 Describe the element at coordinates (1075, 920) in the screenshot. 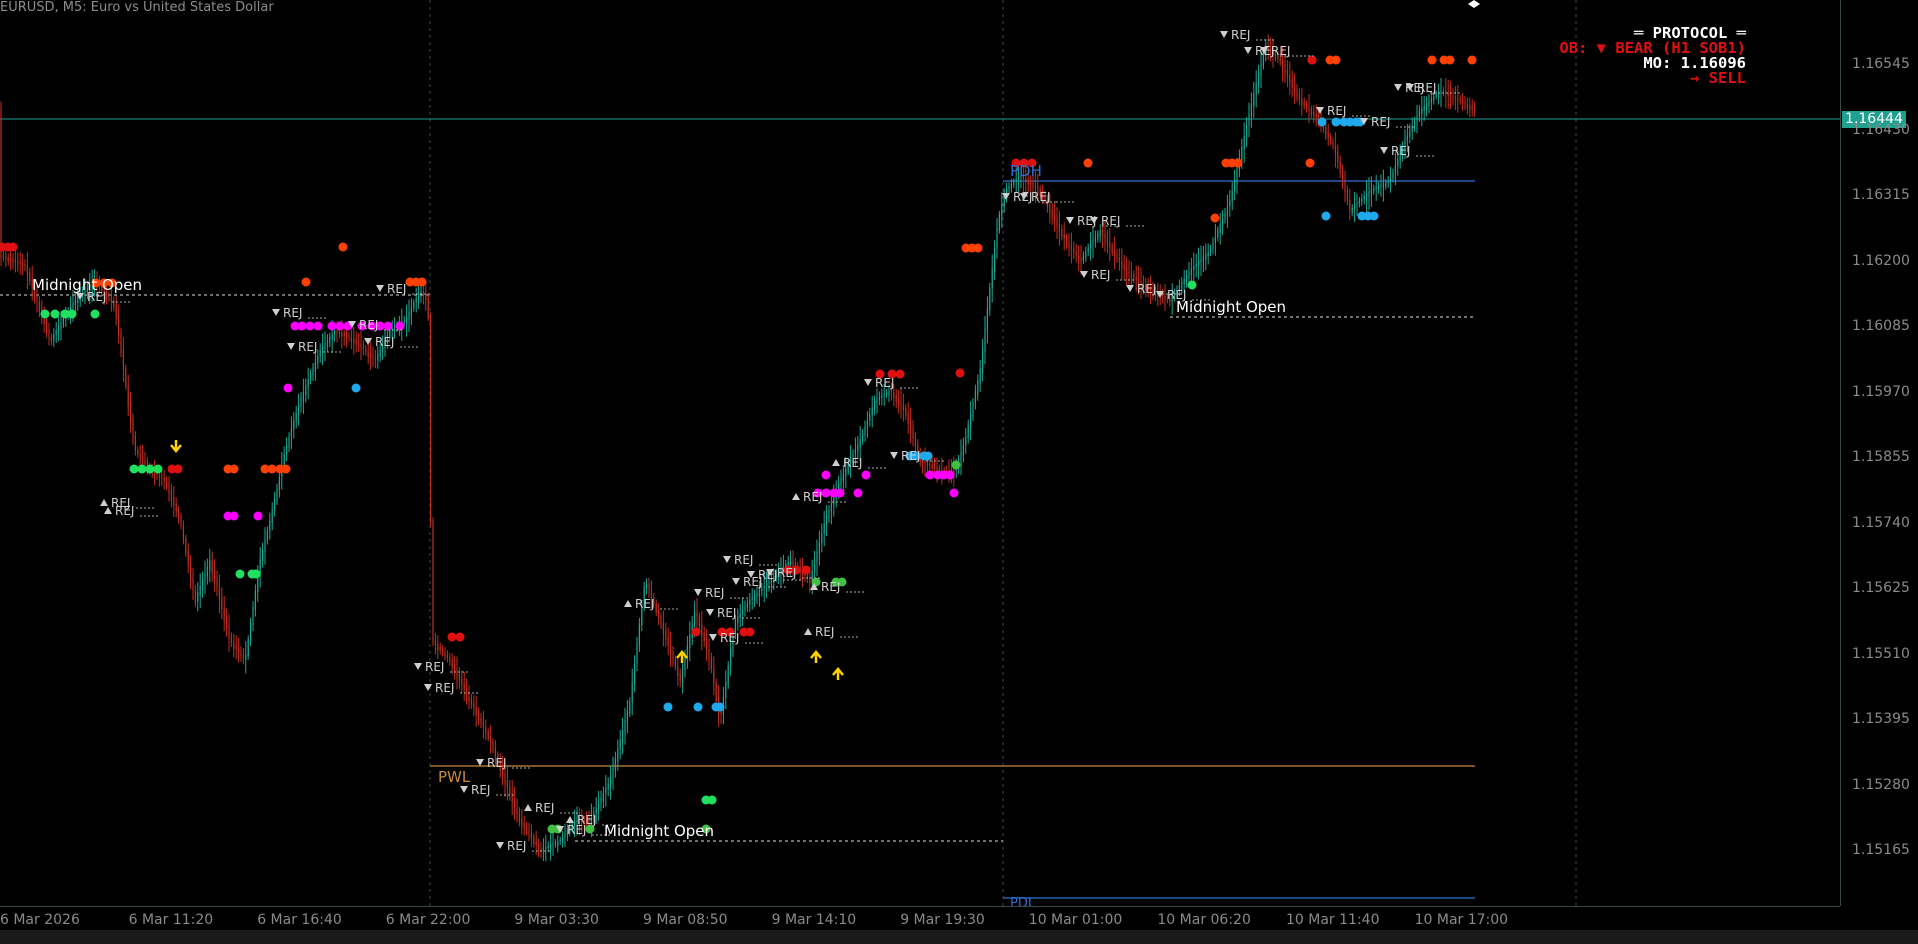

I see `time-tick-label: 10 Mar 01:00` at that location.